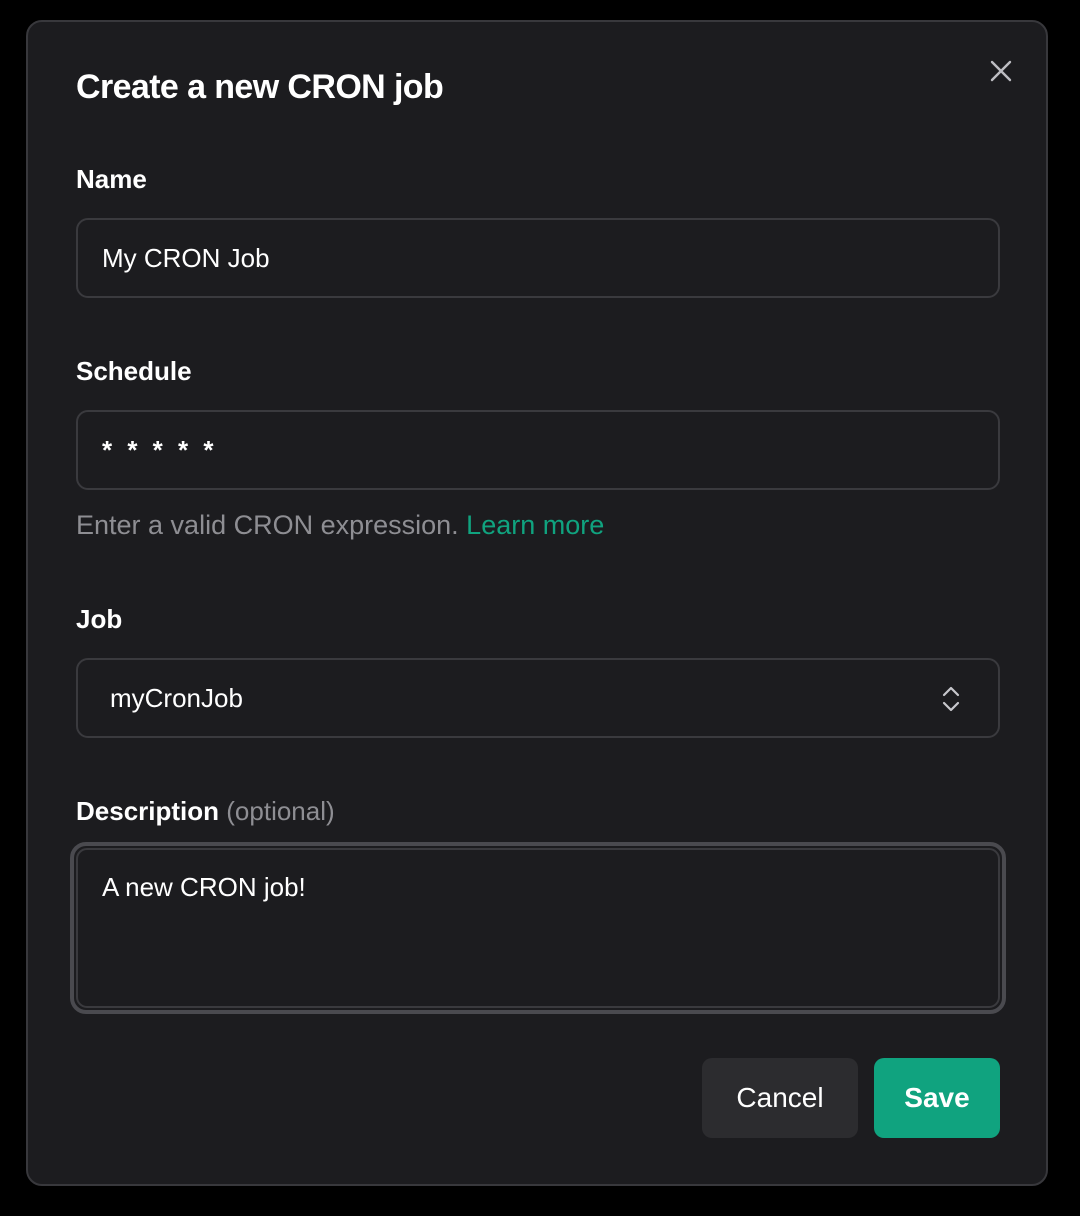  What do you see at coordinates (535, 525) in the screenshot?
I see `learn-more-link: Learn more` at bounding box center [535, 525].